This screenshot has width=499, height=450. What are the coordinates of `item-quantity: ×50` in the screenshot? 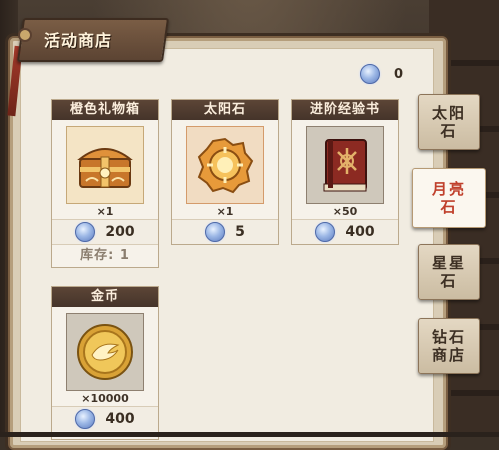 It's located at (345, 211).